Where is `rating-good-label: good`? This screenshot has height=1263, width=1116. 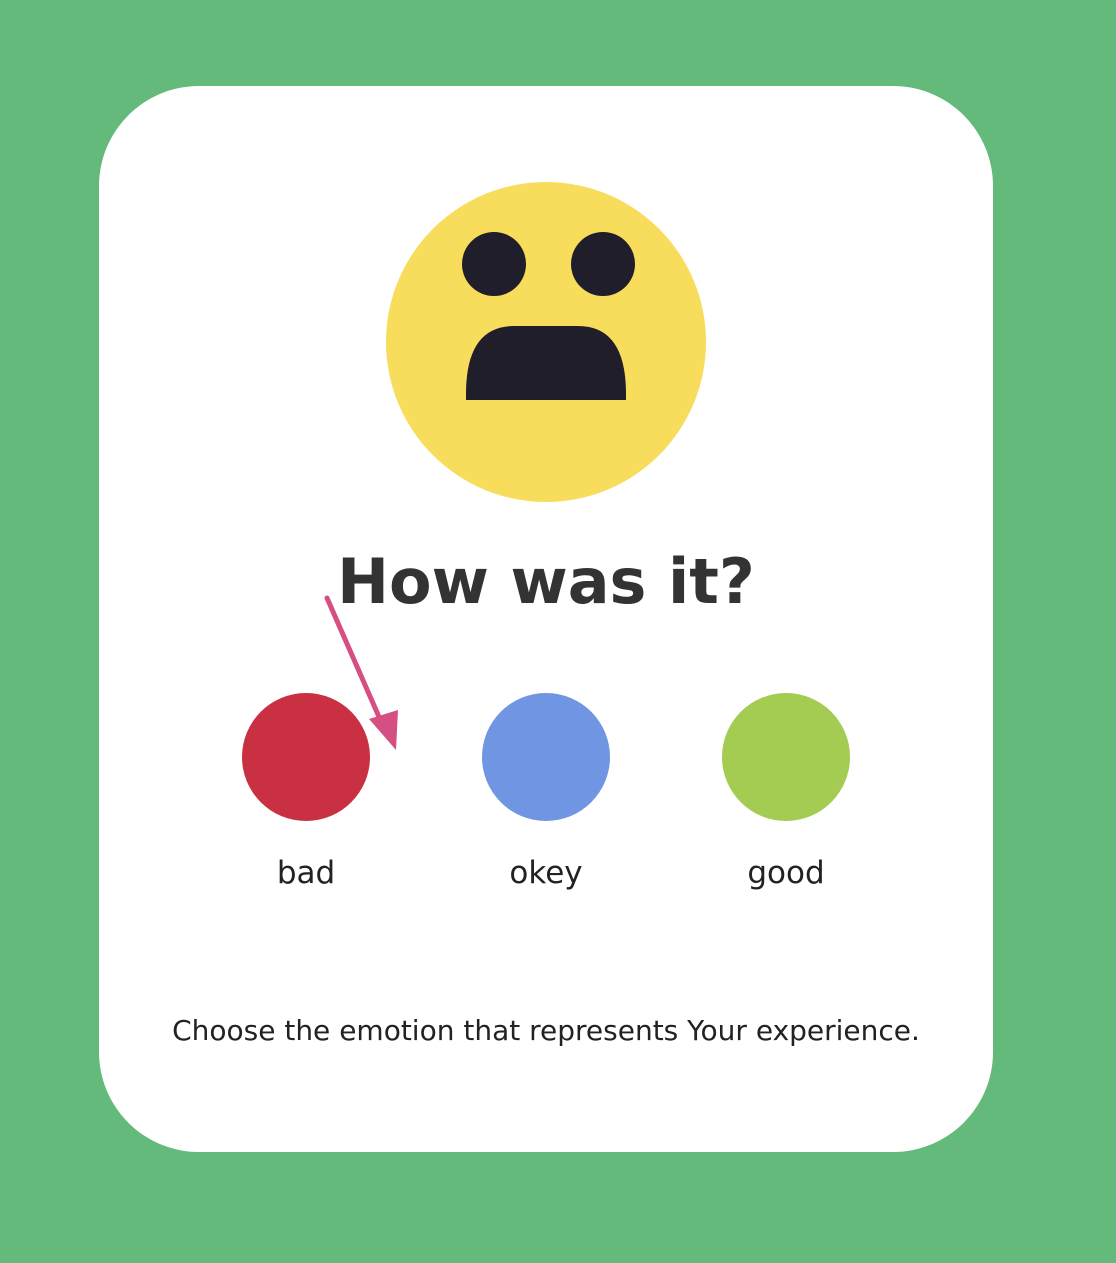
rating-good-label: good is located at coordinates (786, 873).